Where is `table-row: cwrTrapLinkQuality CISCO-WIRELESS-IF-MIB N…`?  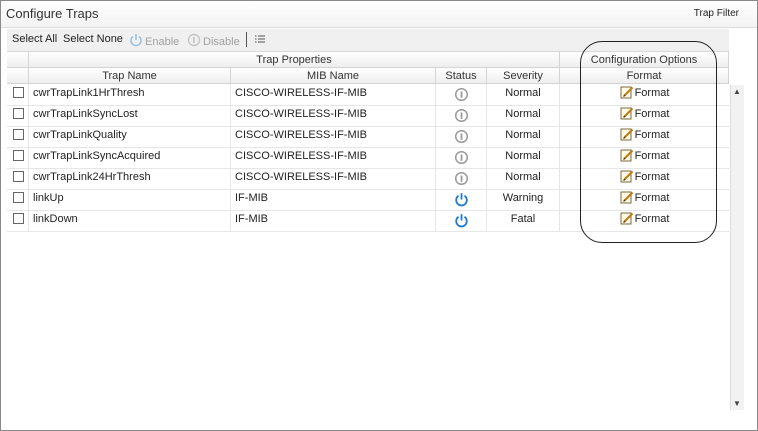
table-row: cwrTrapLinkQuality CISCO-WIRELESS-IF-MIB N… is located at coordinates (368, 137).